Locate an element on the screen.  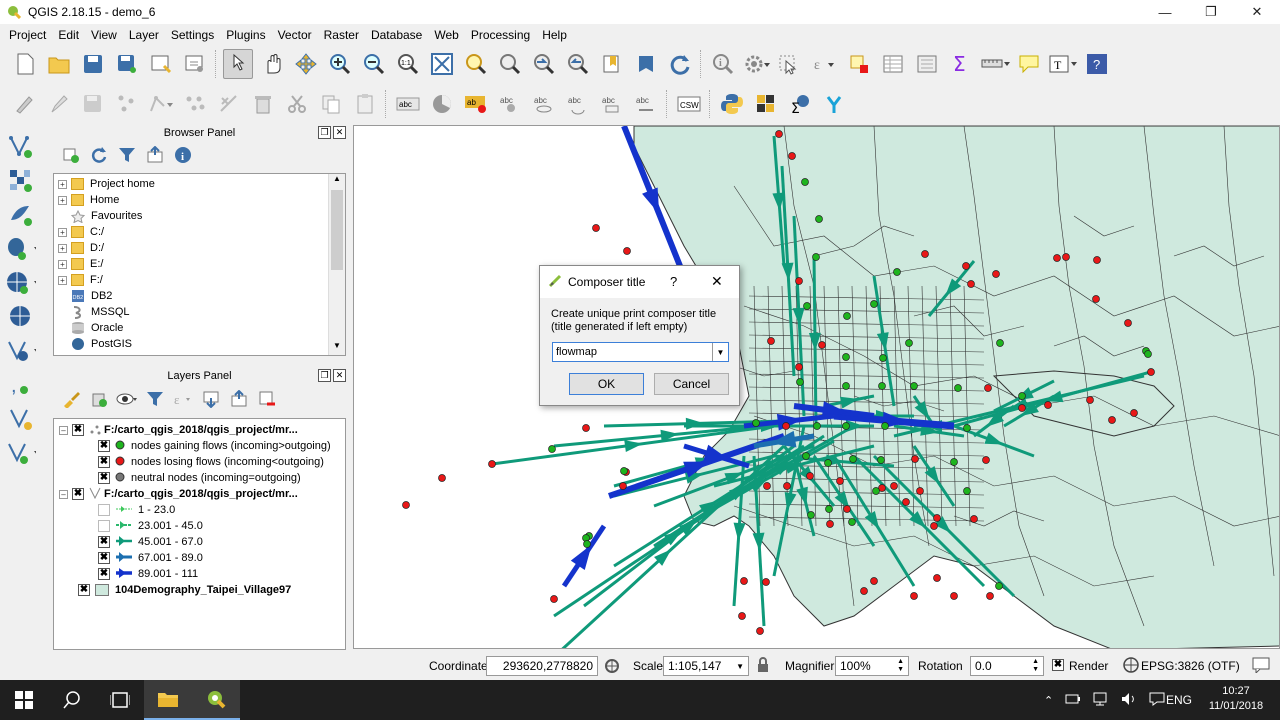
file-explorer-icon is located at coordinates (168, 700).